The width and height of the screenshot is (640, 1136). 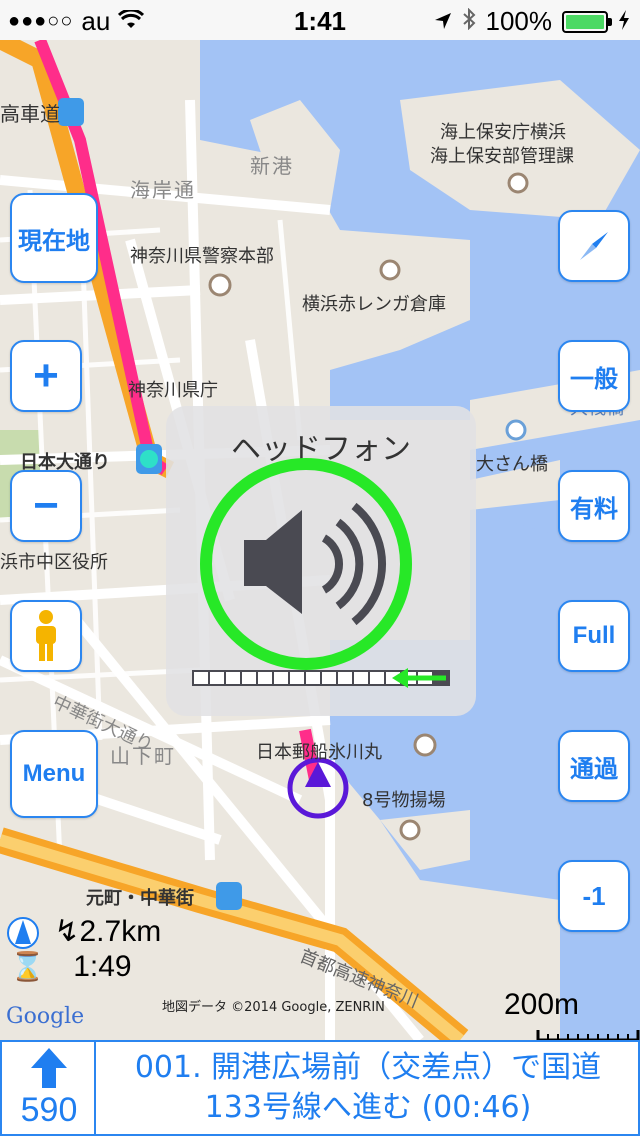 I want to click on general-road-button: 一般, so click(x=594, y=376).